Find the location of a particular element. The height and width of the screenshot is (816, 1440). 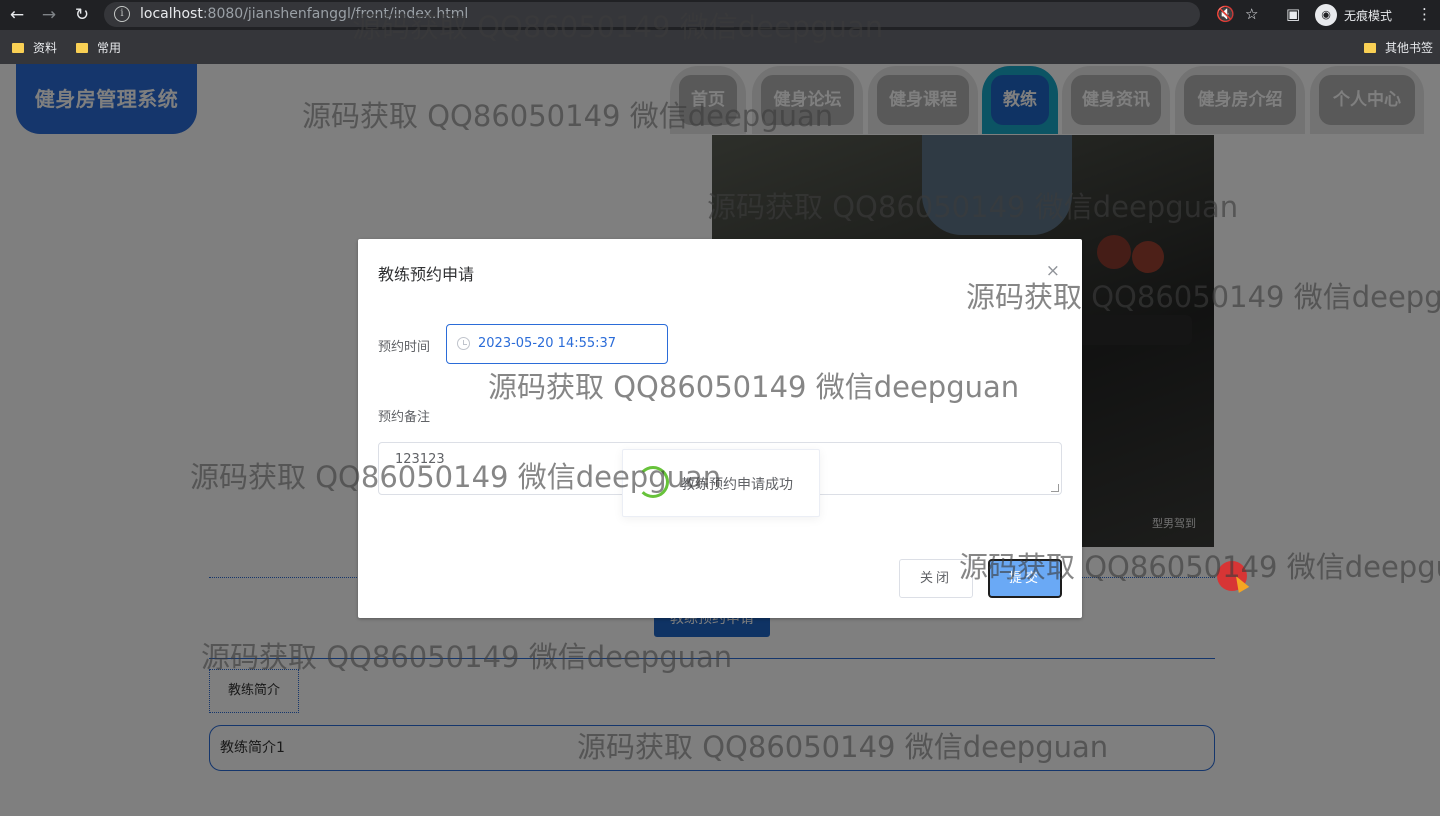

bookmark-folder-ziliao: 资料 is located at coordinates (34, 47).